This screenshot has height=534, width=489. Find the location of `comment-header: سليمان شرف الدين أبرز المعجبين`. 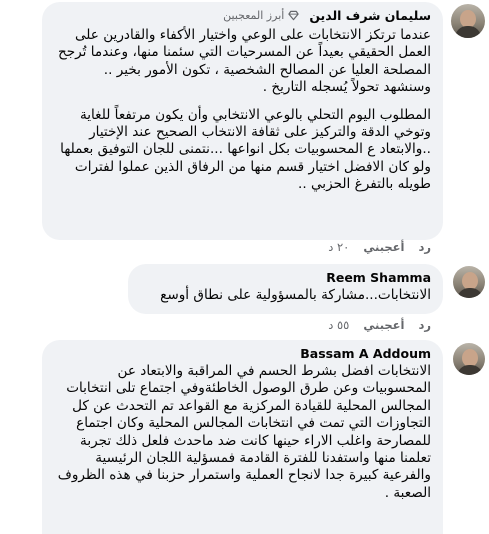

comment-header: سليمان شرف الدين أبرز المعجبين is located at coordinates (242, 15).